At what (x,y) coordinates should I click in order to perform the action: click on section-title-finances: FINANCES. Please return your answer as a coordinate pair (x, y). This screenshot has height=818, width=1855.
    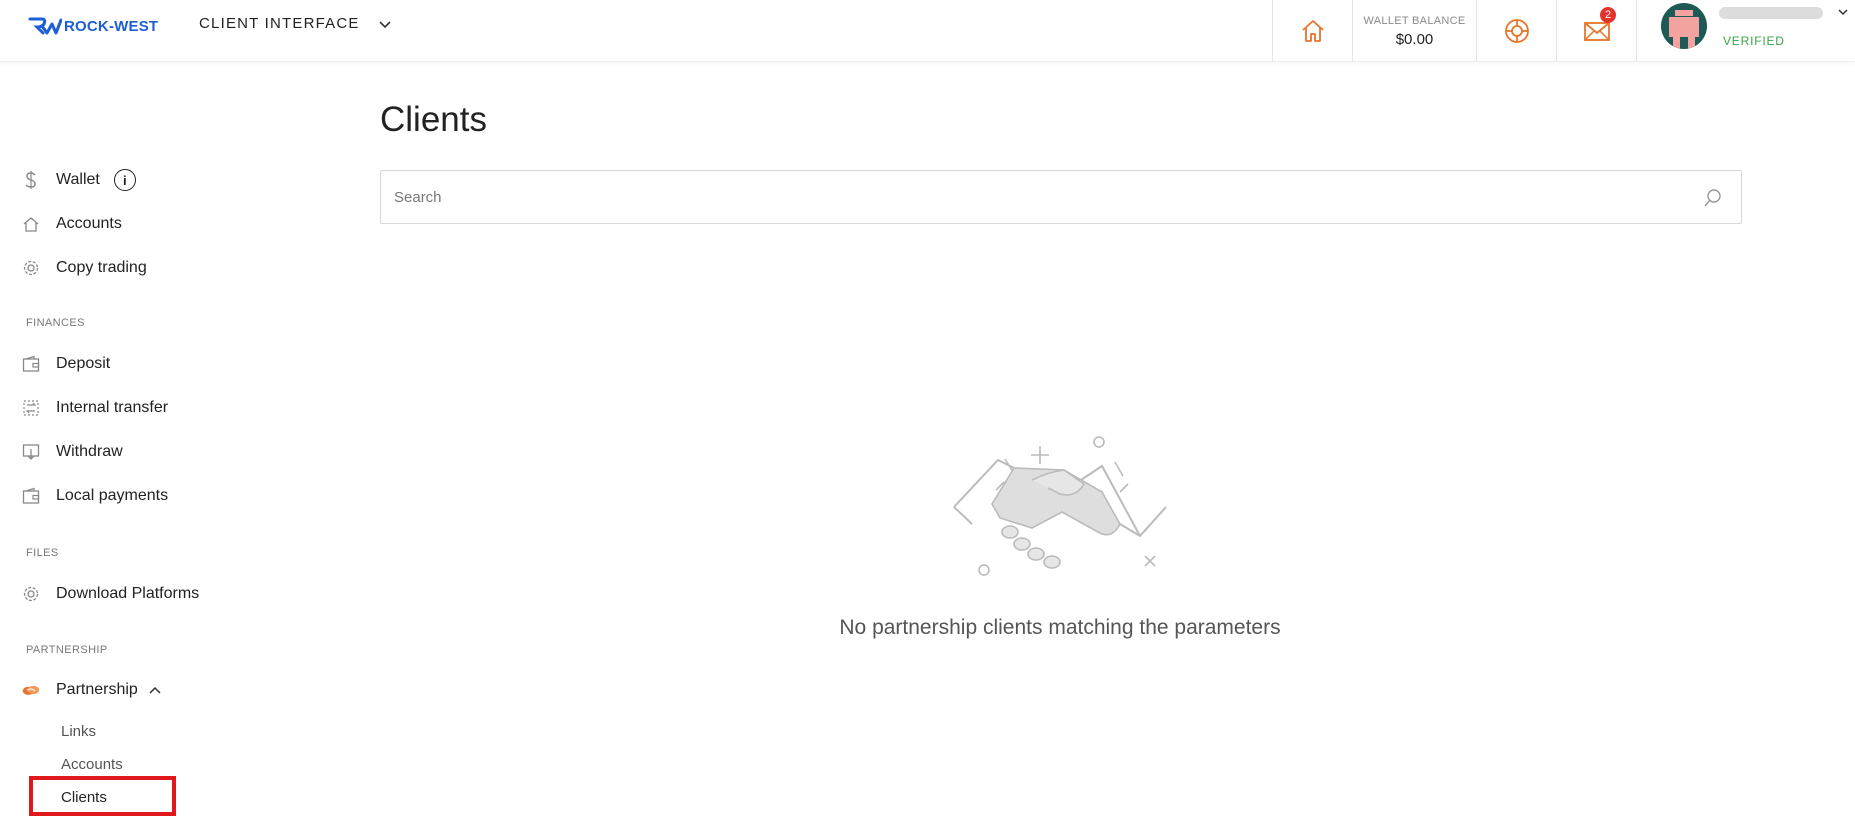
    Looking at the image, I should click on (55, 323).